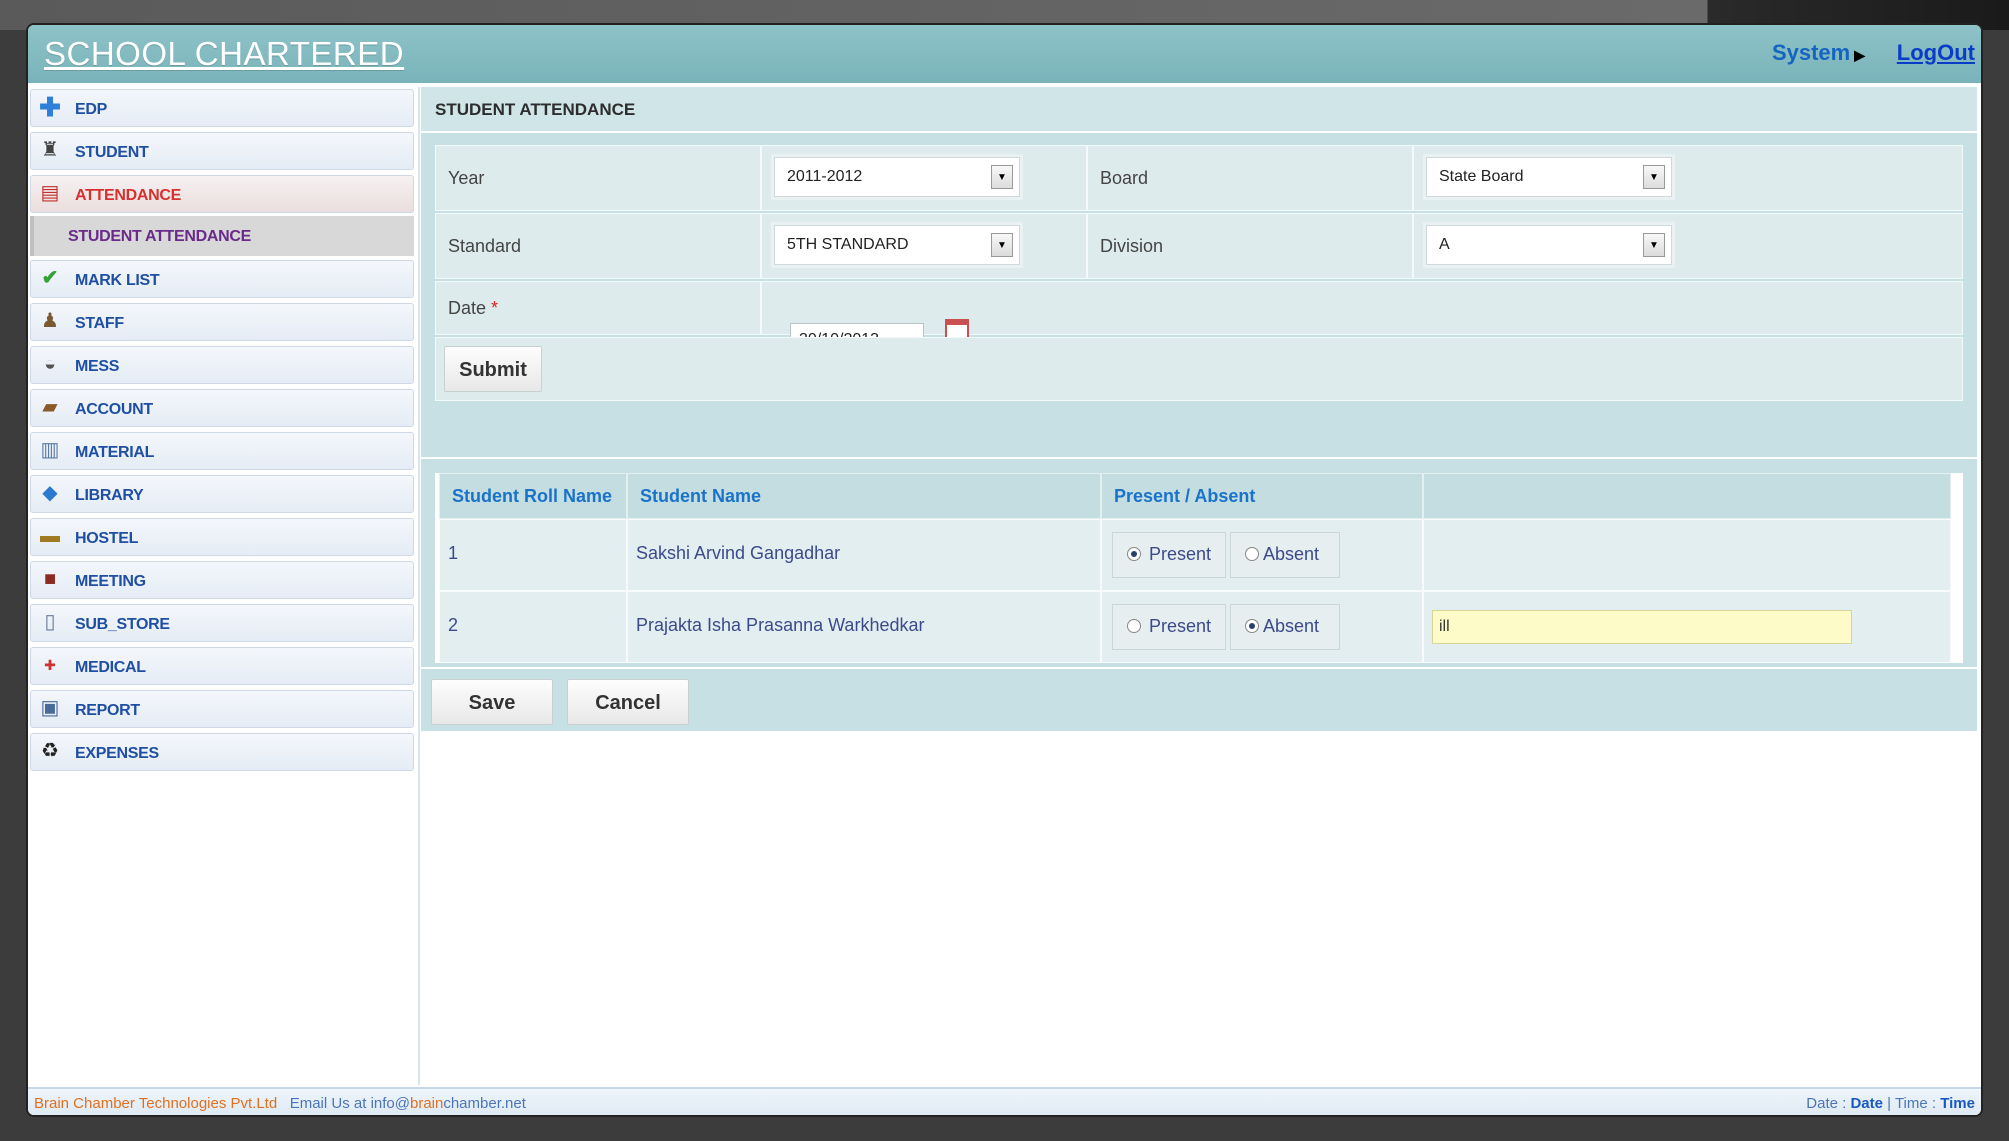  I want to click on division-label-cell: Division, so click(1250, 246).